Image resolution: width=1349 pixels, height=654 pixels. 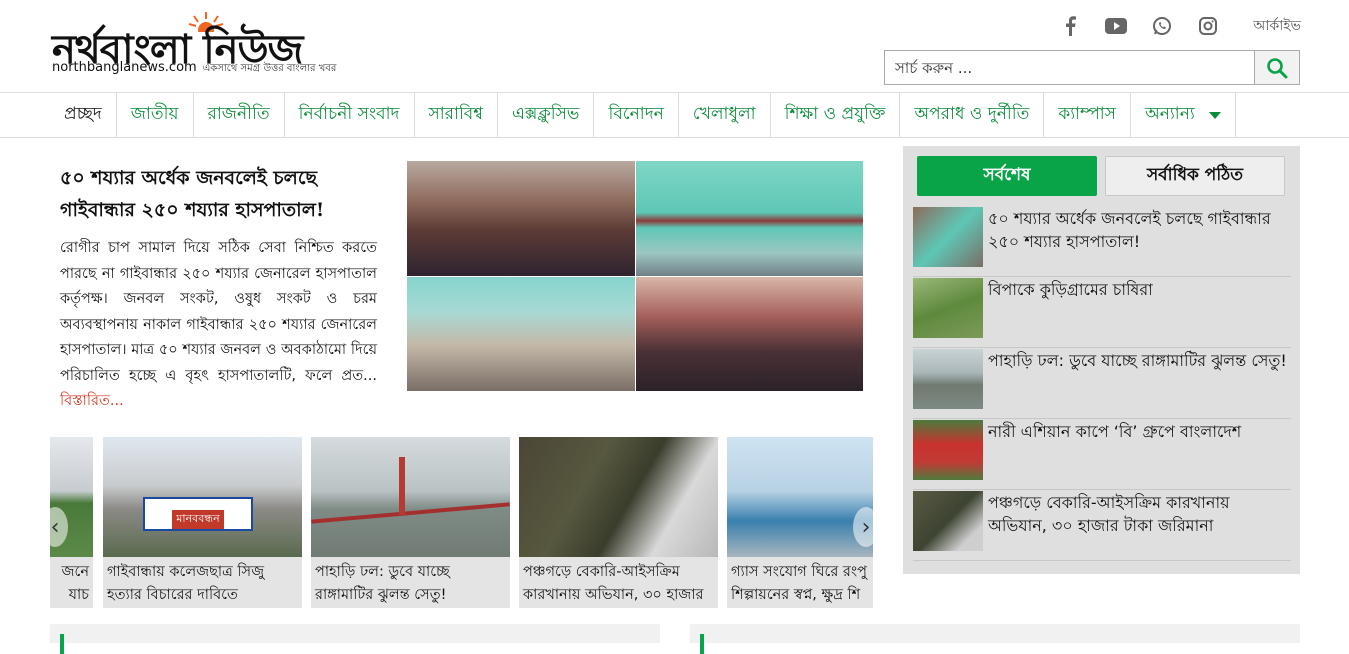 What do you see at coordinates (995, 639) in the screenshot?
I see `section-block-right` at bounding box center [995, 639].